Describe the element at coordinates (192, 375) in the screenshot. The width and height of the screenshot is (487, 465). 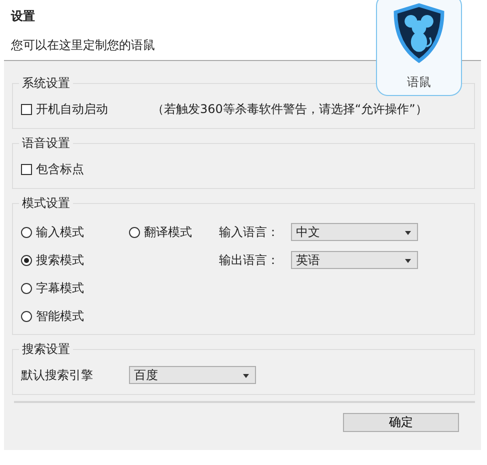
I see `dropdown: 百度` at that location.